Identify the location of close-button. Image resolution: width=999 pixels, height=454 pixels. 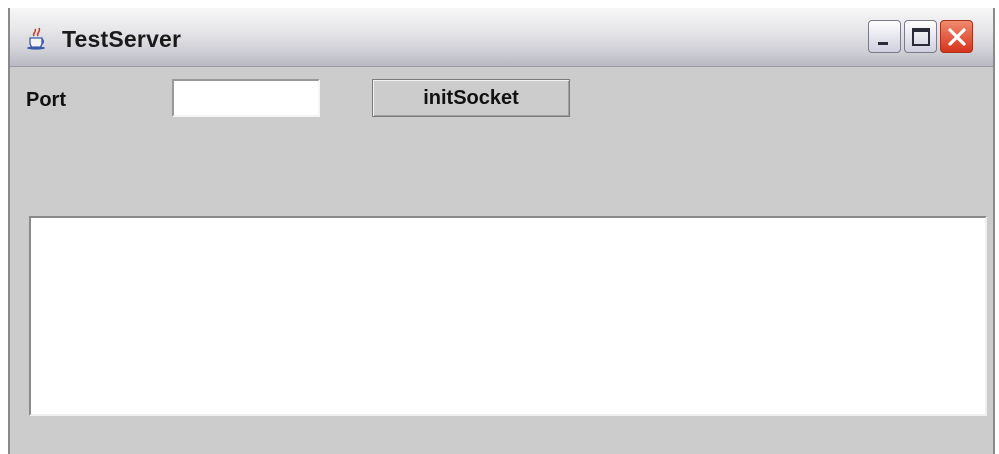
(956, 36).